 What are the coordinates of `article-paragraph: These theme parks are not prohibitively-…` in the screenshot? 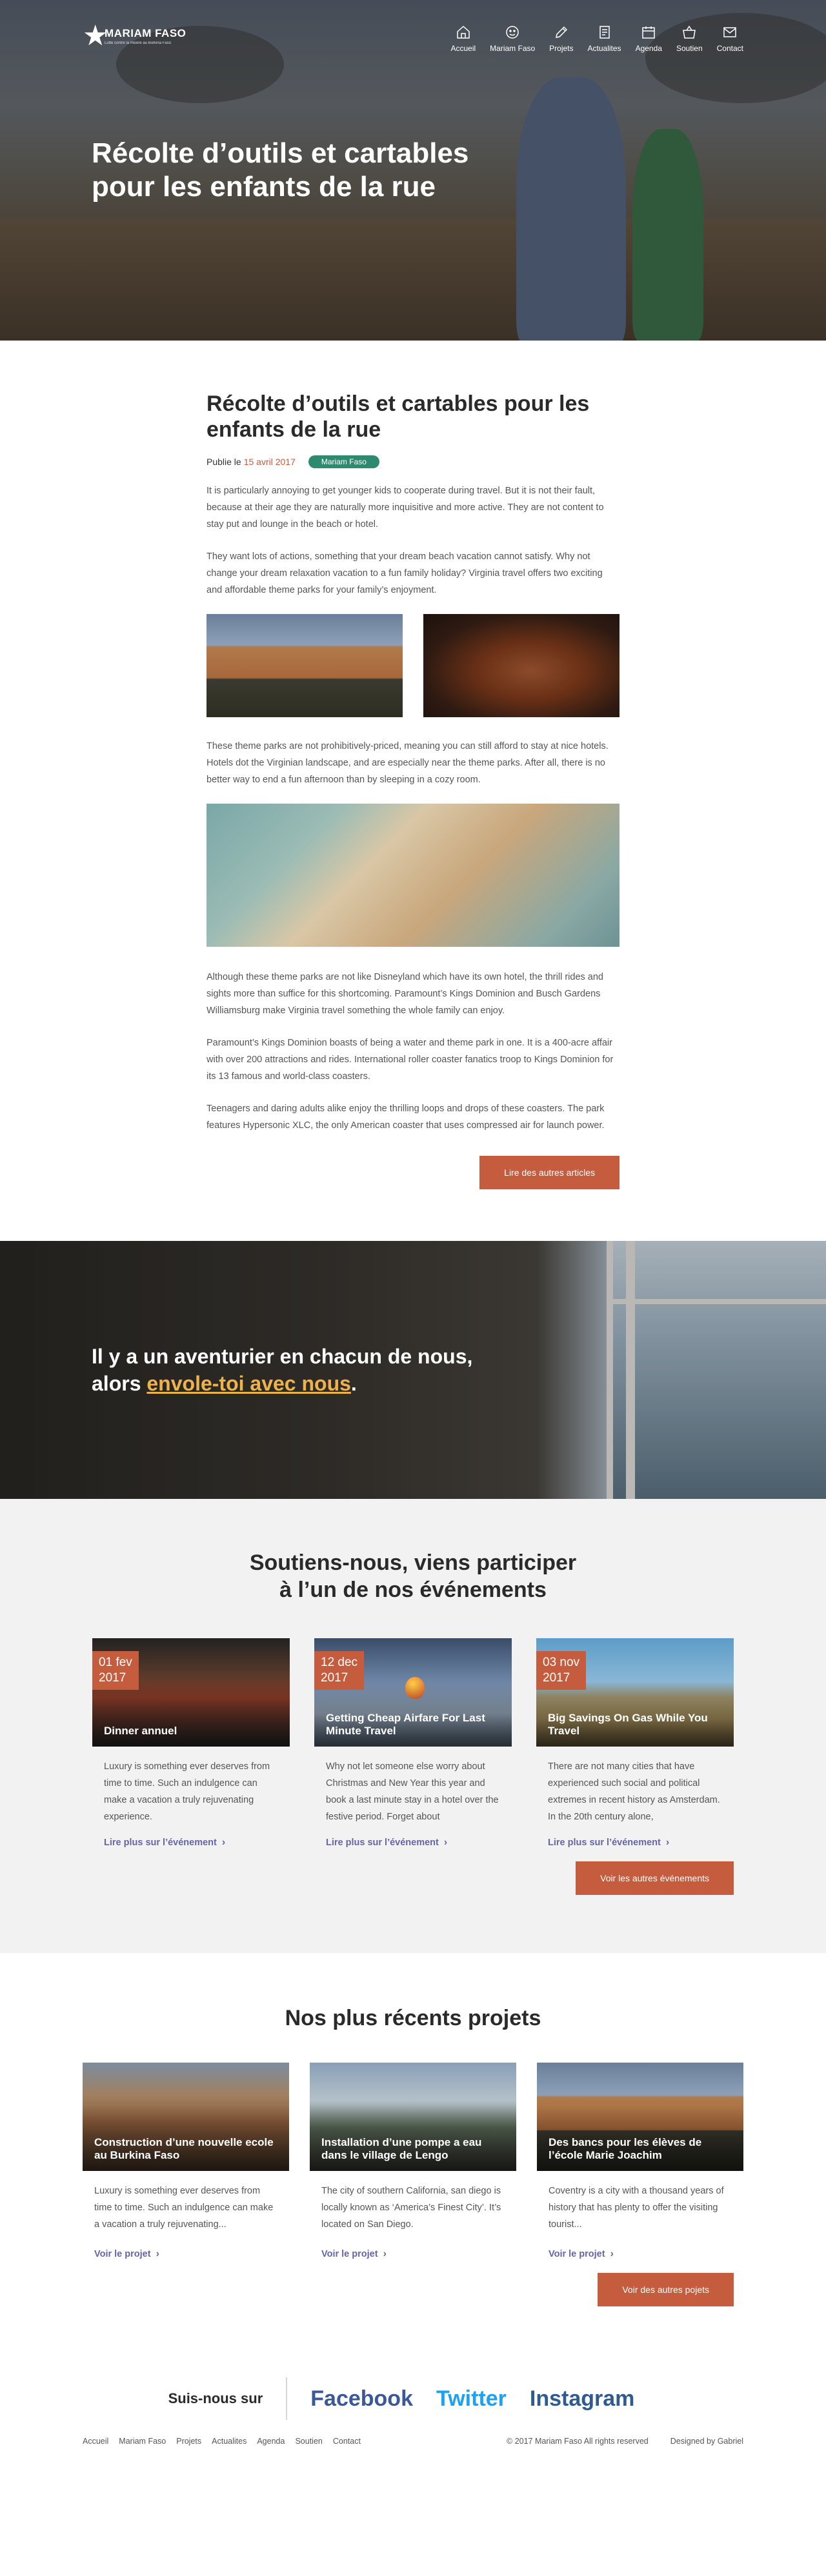 It's located at (407, 763).